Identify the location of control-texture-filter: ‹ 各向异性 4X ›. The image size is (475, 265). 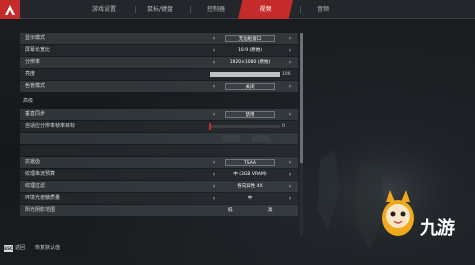
(150, 186).